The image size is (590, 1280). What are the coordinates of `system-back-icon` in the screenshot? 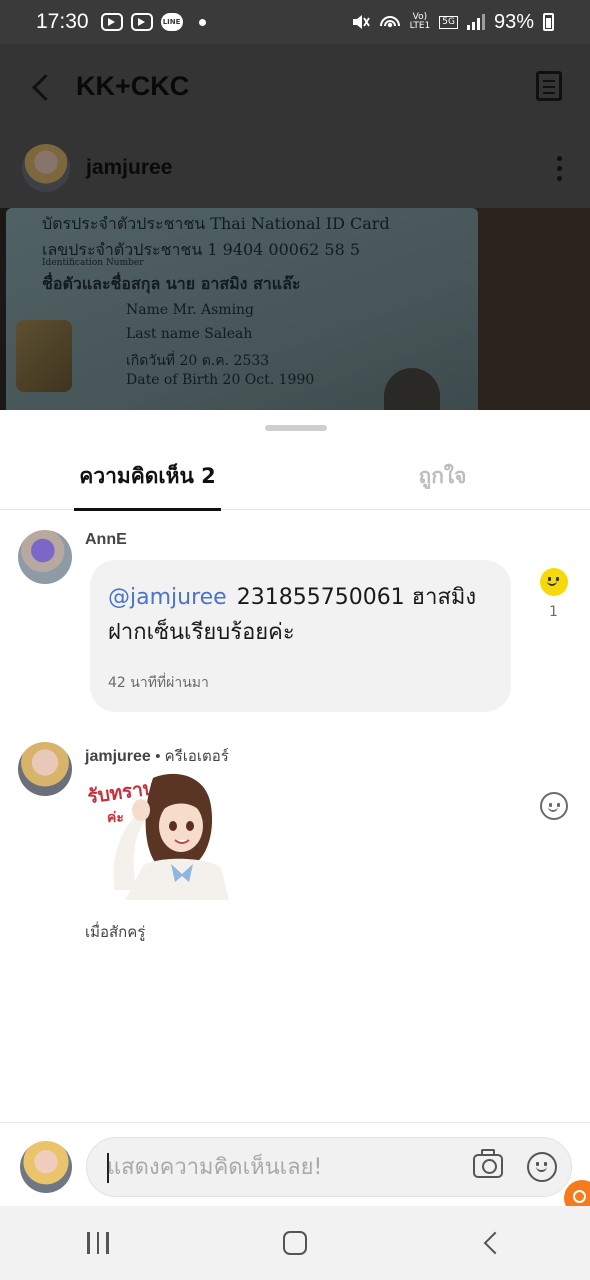 It's located at (495, 1243).